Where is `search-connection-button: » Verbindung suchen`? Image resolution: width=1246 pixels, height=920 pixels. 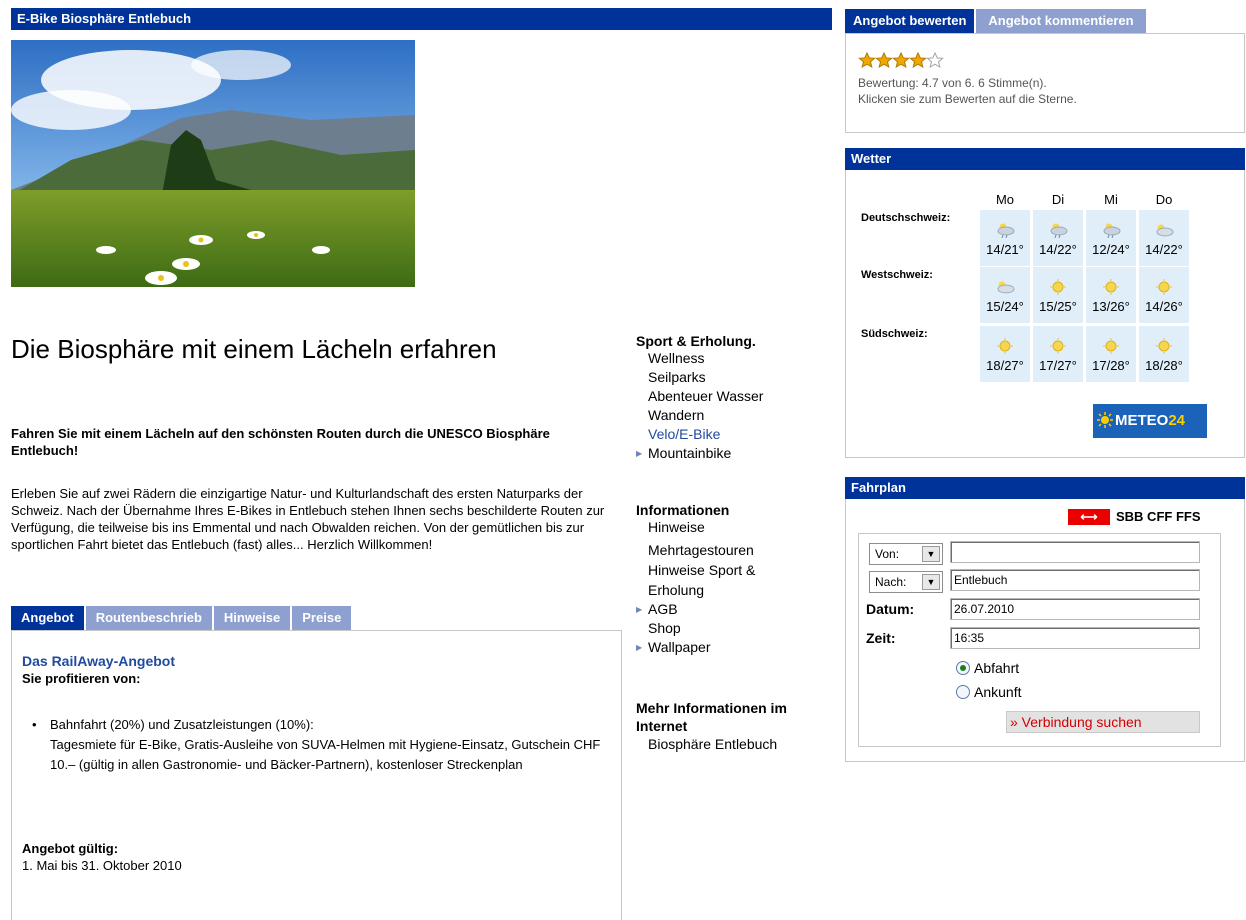 search-connection-button: » Verbindung suchen is located at coordinates (1103, 722).